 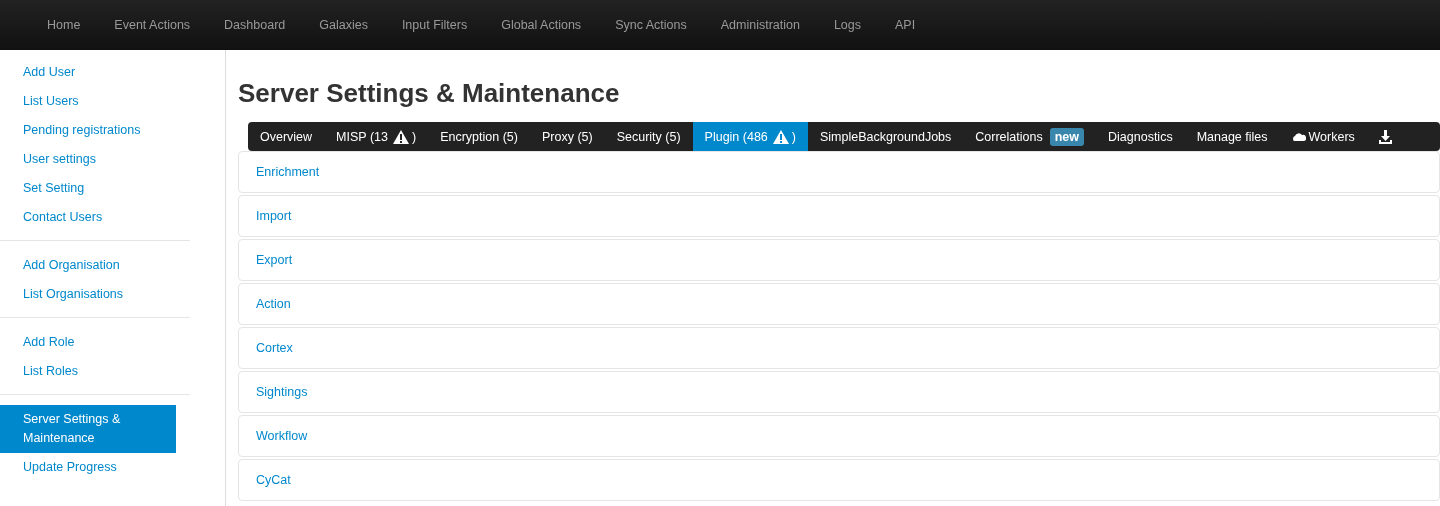 I want to click on tab: Security (5), so click(x=648, y=136).